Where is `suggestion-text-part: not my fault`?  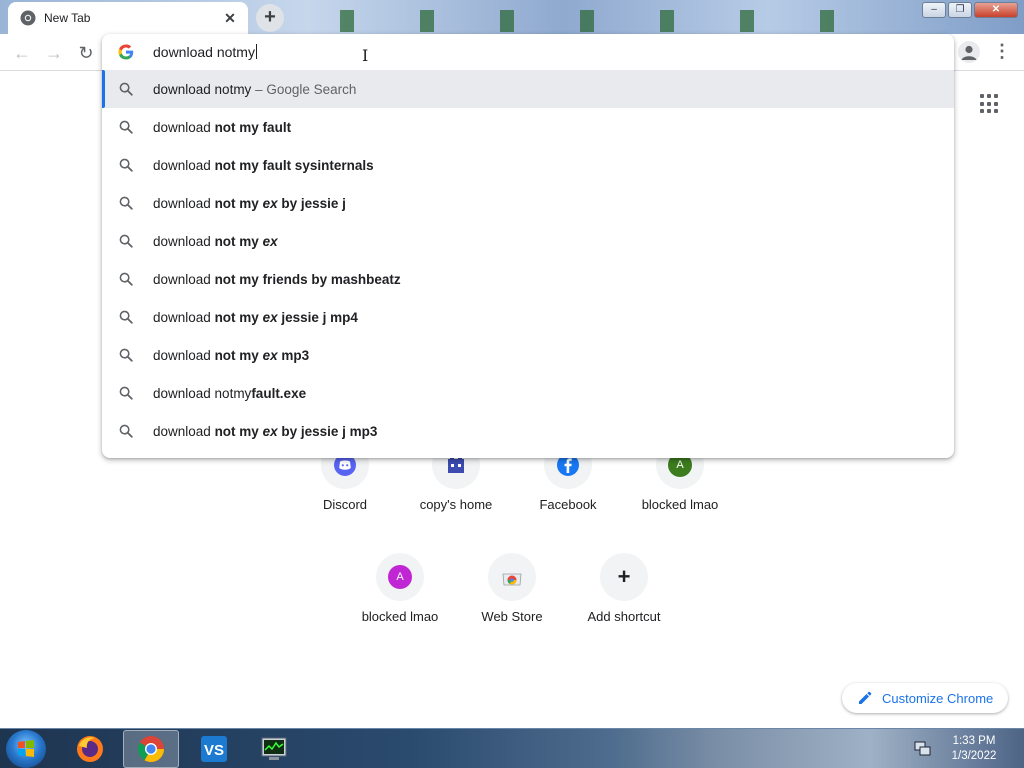
suggestion-text-part: not my fault is located at coordinates (253, 127).